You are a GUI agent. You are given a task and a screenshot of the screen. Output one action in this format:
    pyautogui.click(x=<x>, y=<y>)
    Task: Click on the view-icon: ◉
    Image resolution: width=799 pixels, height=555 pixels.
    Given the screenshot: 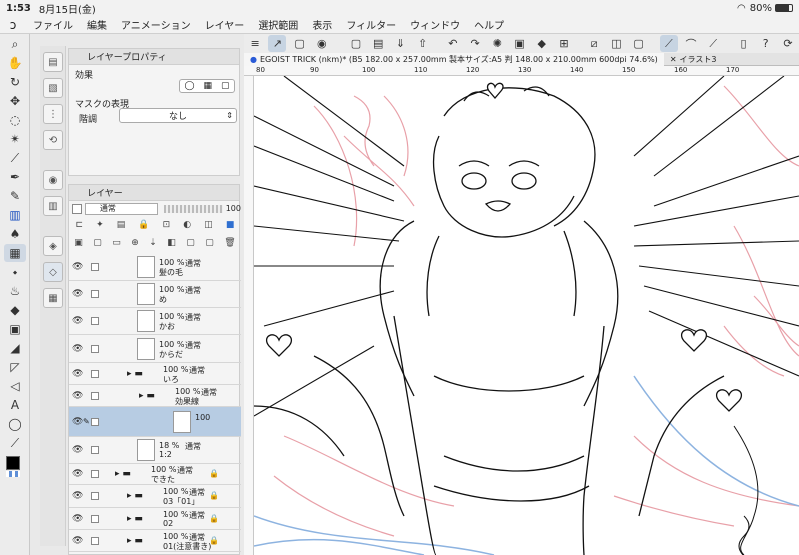 What is the action you would take?
    pyautogui.click(x=322, y=43)
    